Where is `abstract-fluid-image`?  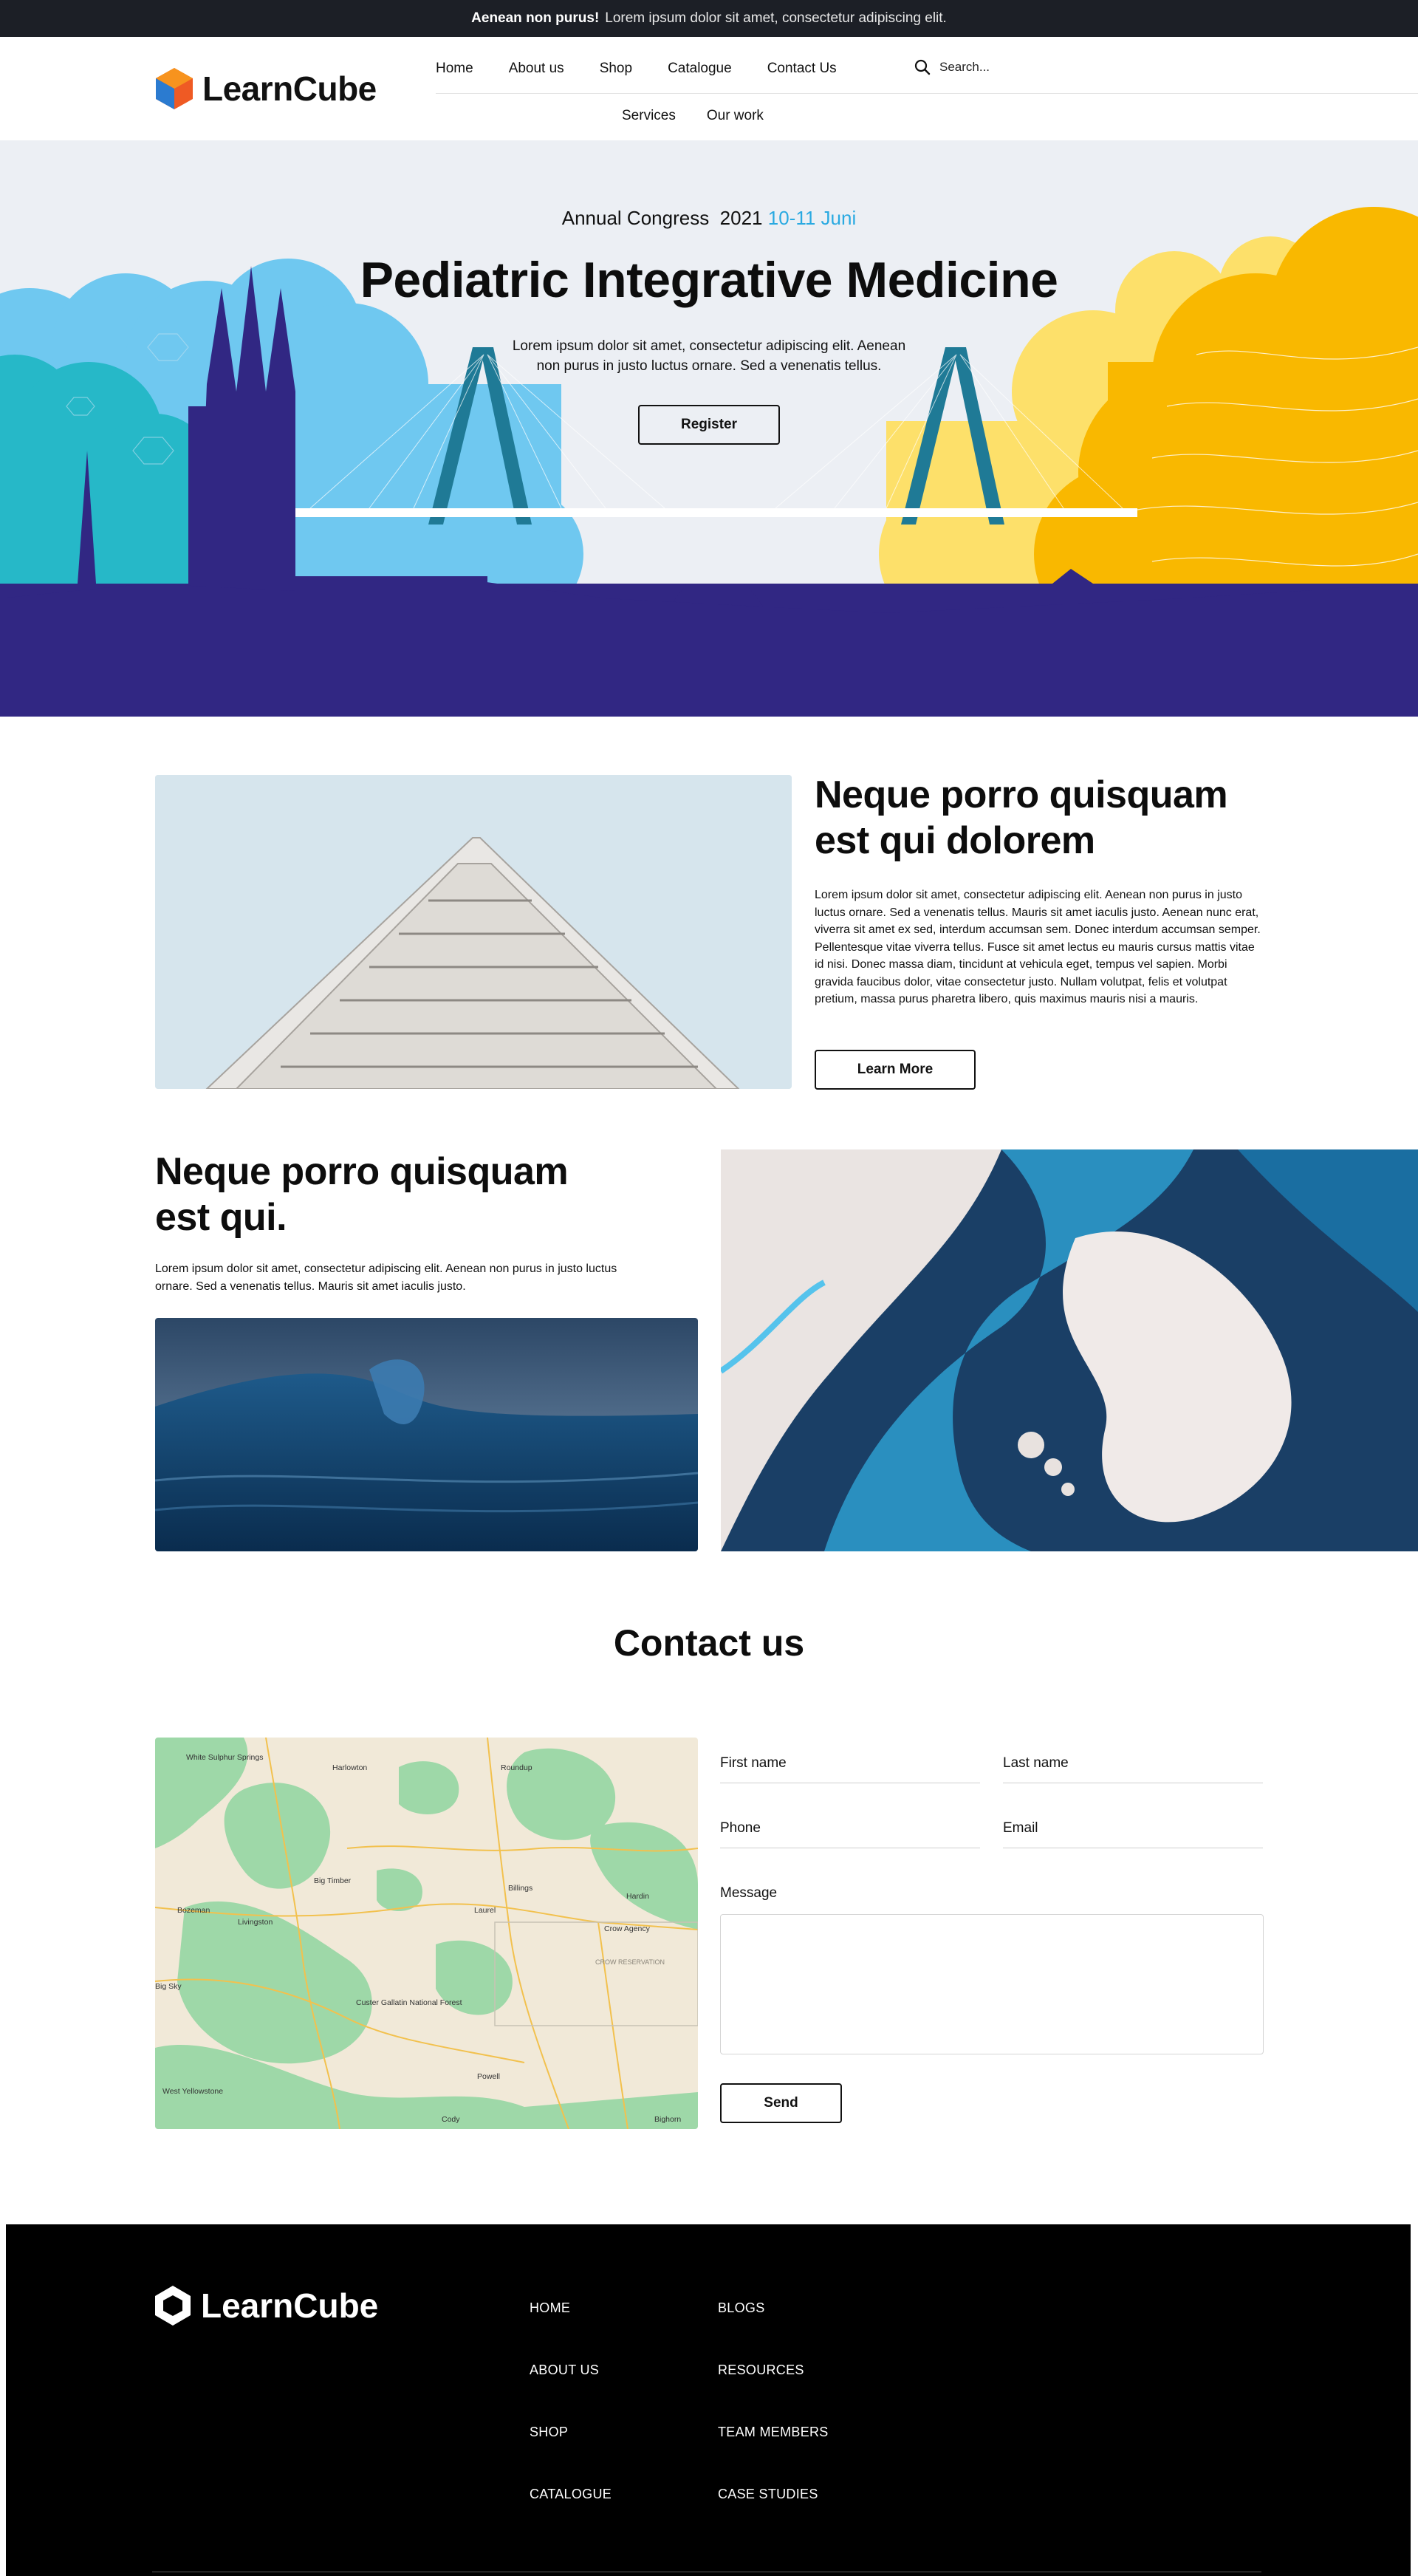
abstract-fluid-image is located at coordinates (1069, 1350).